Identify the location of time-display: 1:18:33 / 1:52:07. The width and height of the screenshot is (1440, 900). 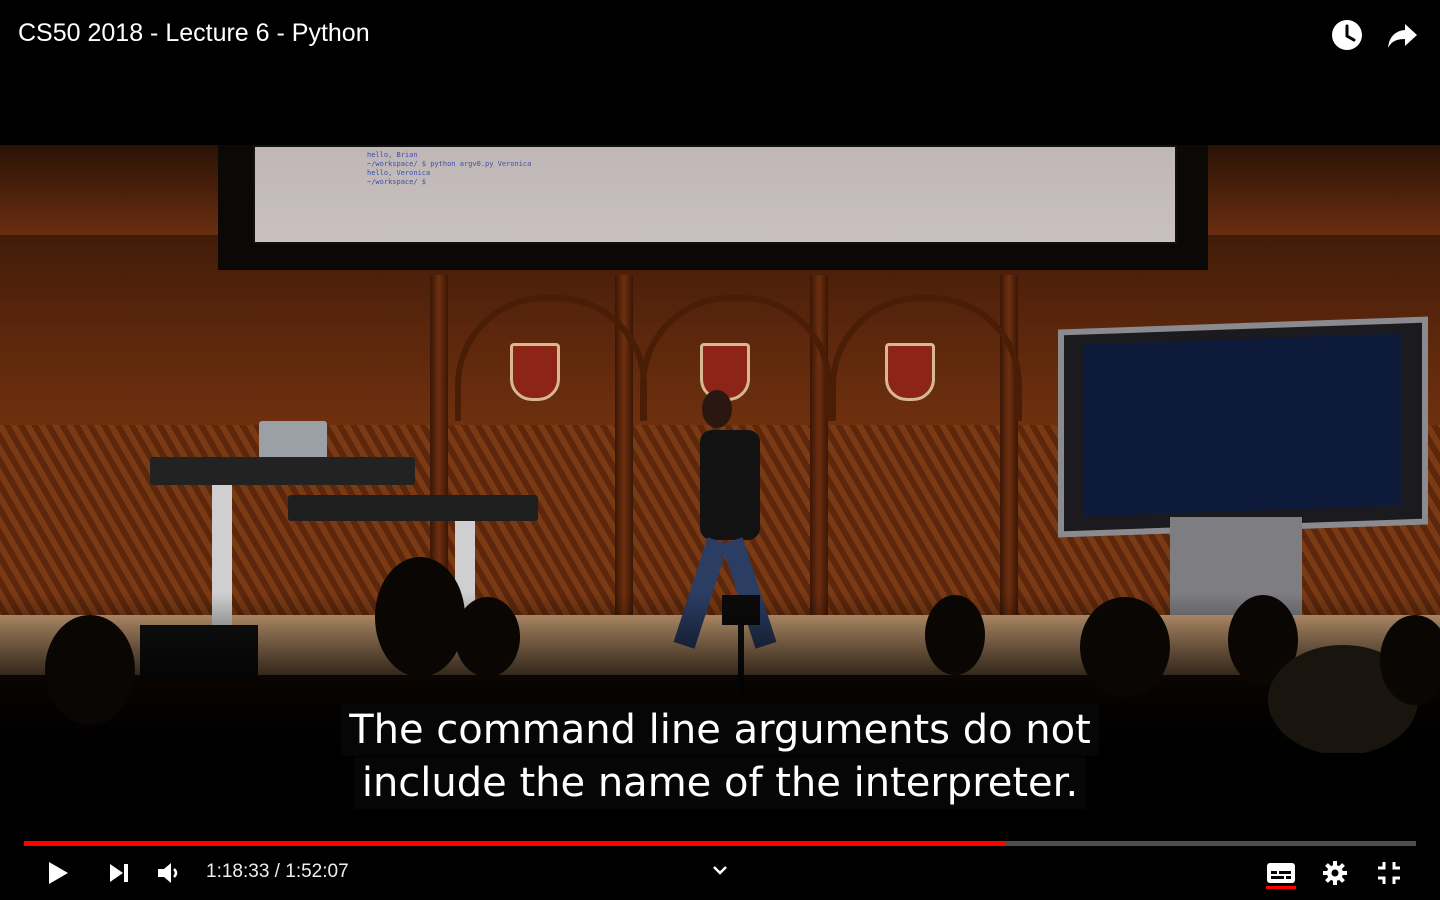
(277, 872).